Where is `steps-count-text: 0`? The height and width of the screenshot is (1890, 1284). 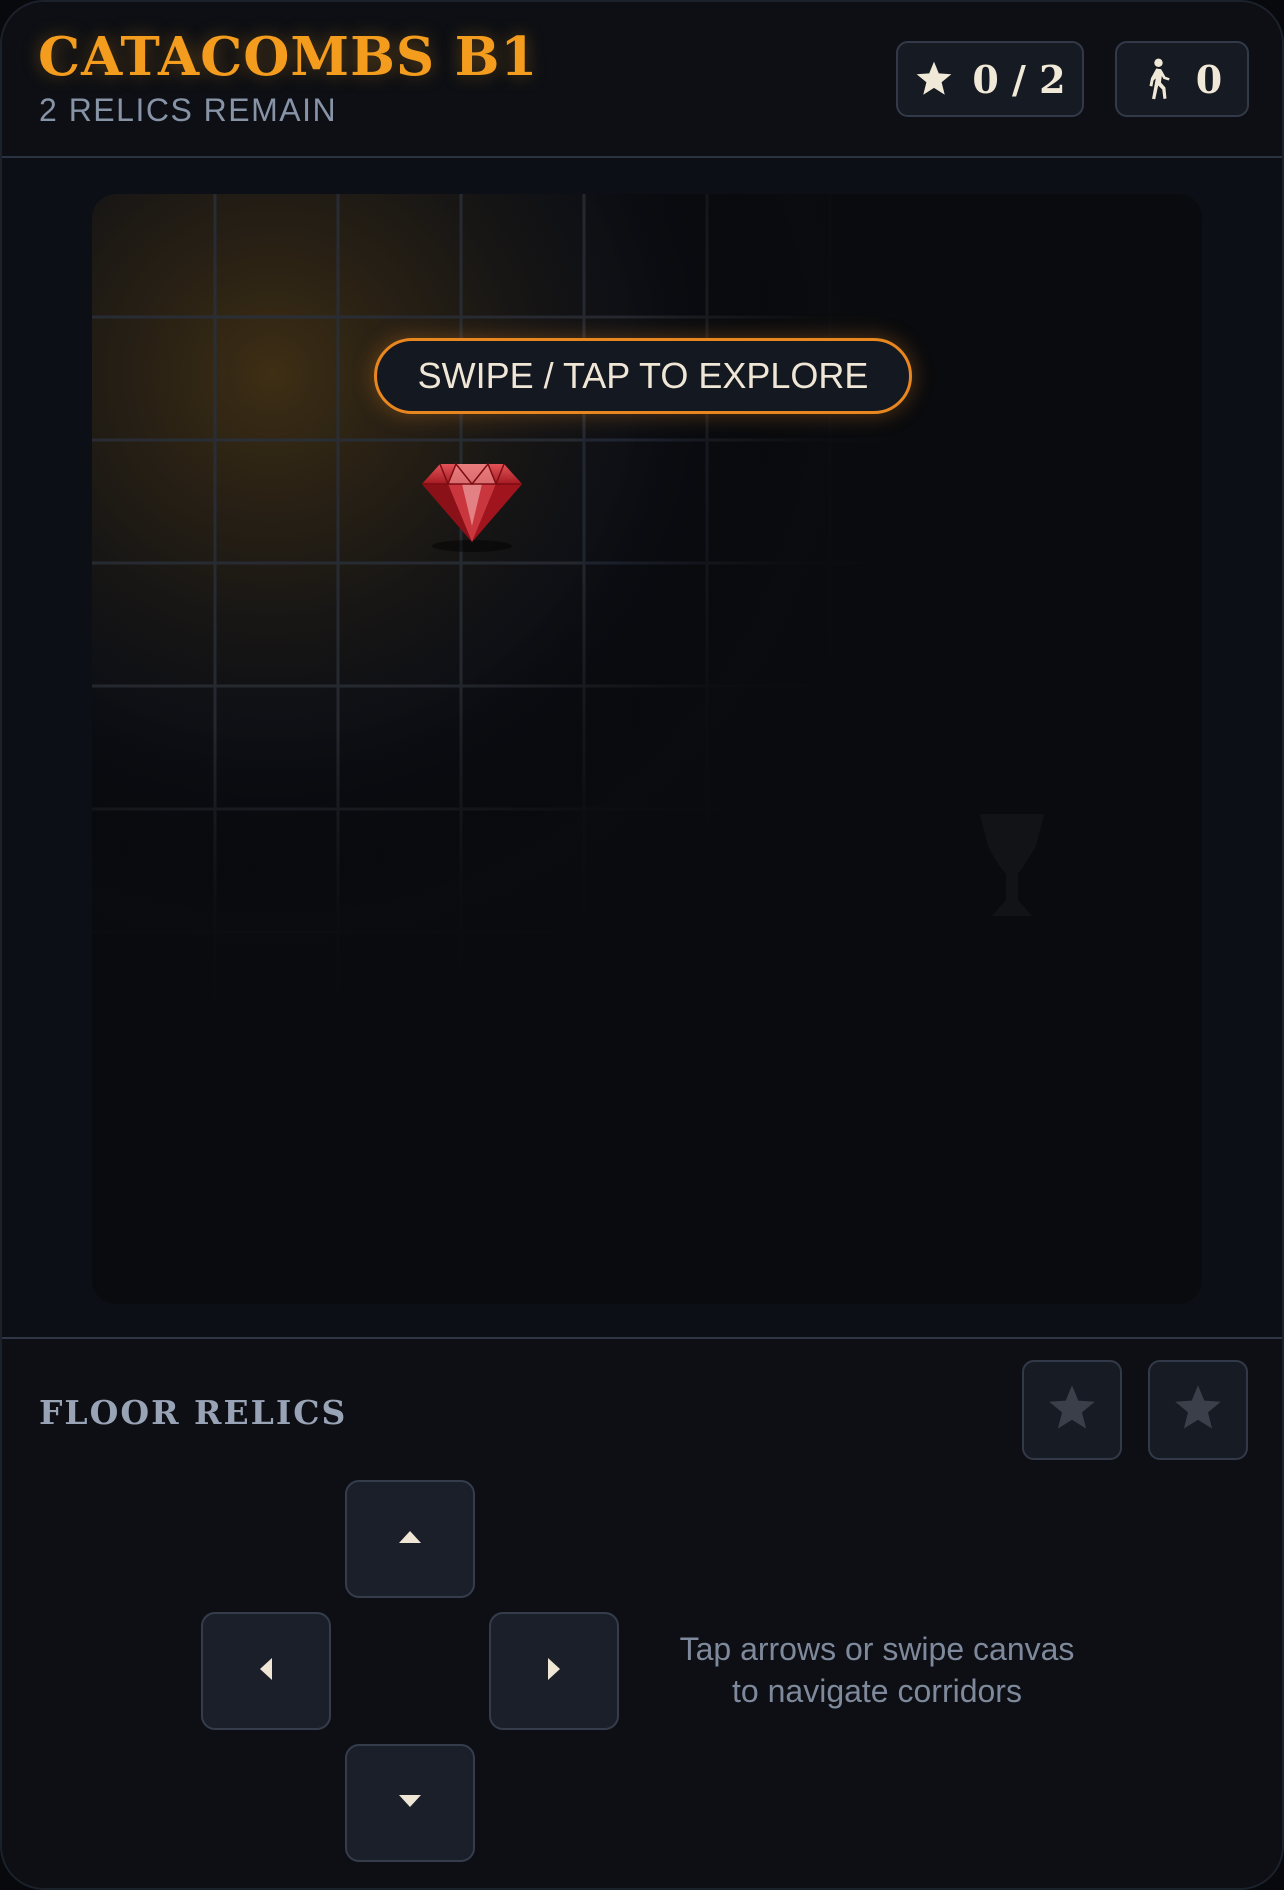
steps-count-text: 0 is located at coordinates (1209, 79).